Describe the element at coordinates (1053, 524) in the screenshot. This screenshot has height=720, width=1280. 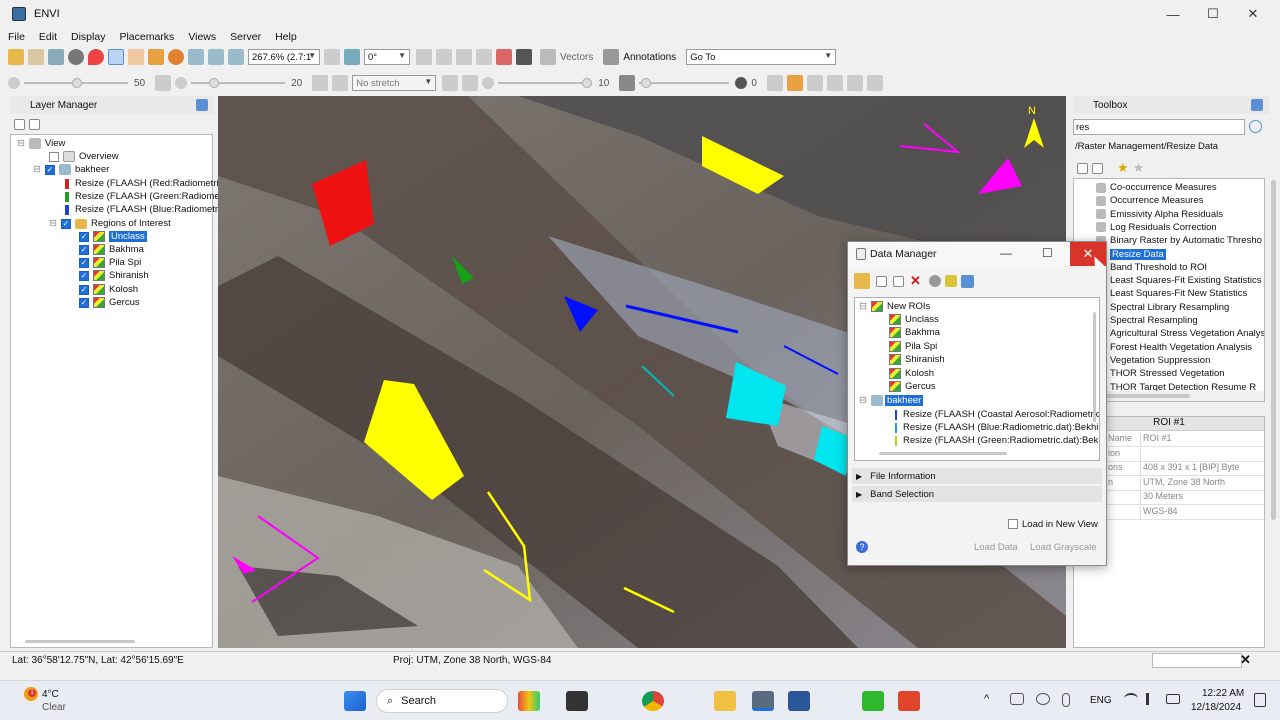
I see `load-new-view-option: Load in New View` at that location.